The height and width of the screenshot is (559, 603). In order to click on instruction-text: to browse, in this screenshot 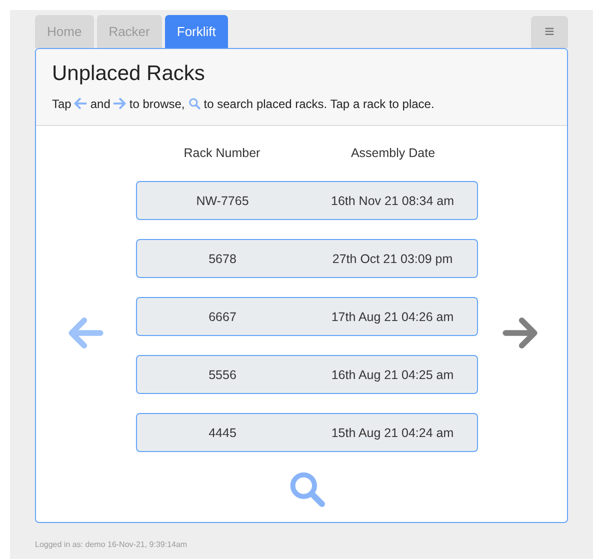, I will do `click(157, 104)`.